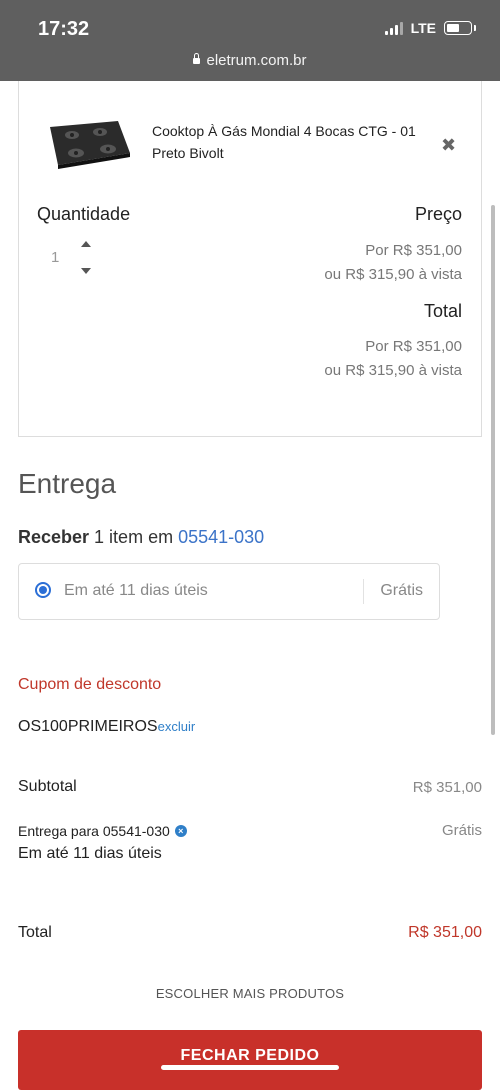 The height and width of the screenshot is (1090, 500). I want to click on divider, so click(363, 591).